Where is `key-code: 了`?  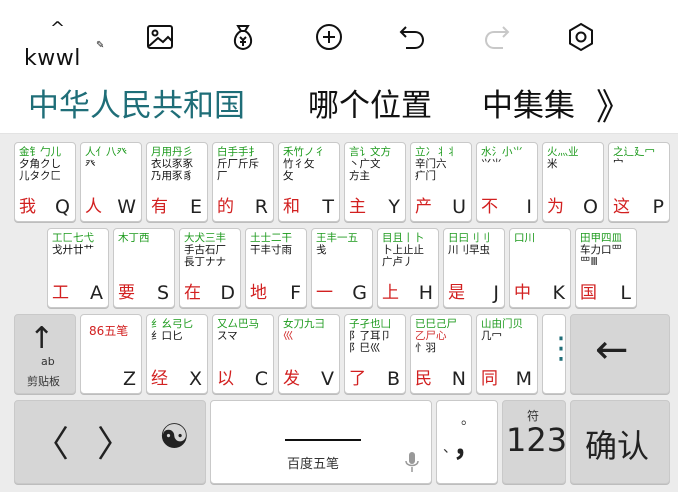 key-code: 了 is located at coordinates (357, 379).